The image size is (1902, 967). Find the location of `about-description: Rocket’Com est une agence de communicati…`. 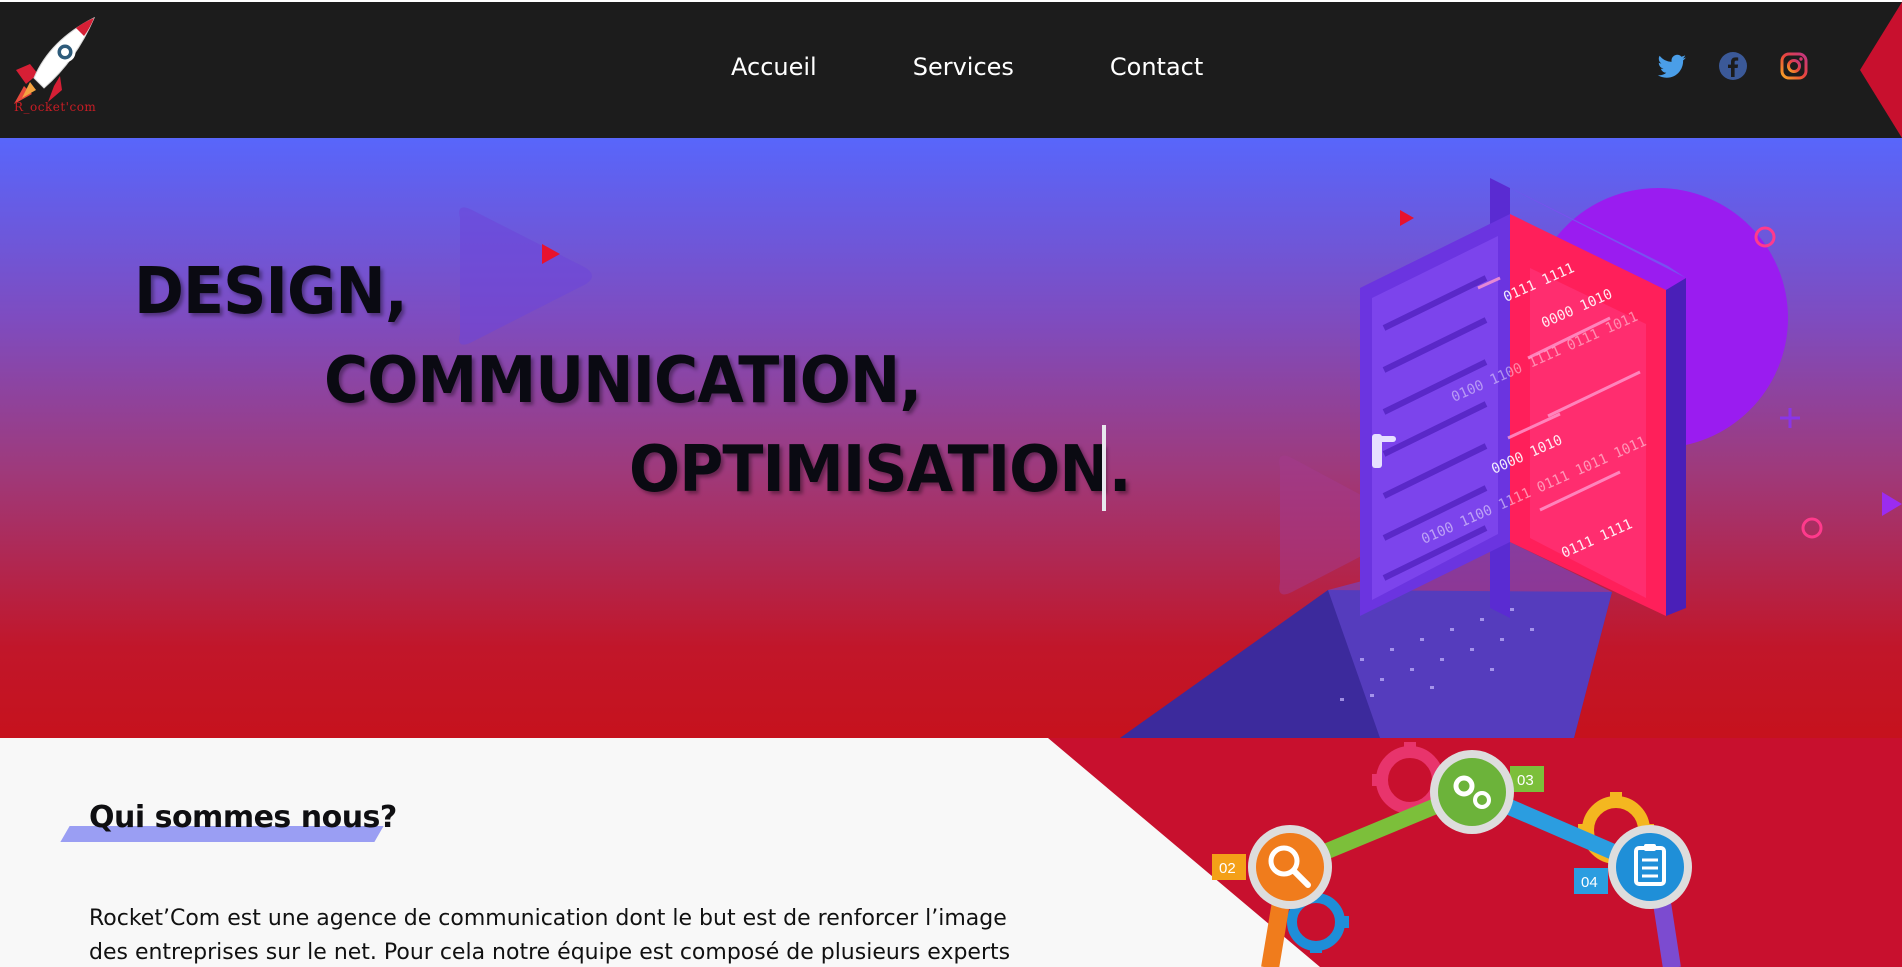

about-description: Rocket’Com est une agence de communicati… is located at coordinates (550, 935).